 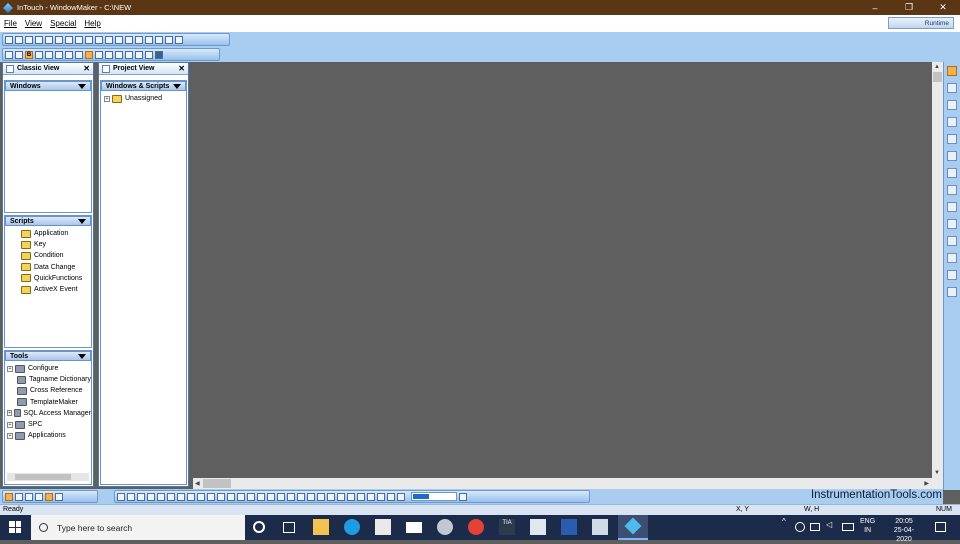 I want to click on open-icon, so click(x=19, y=39).